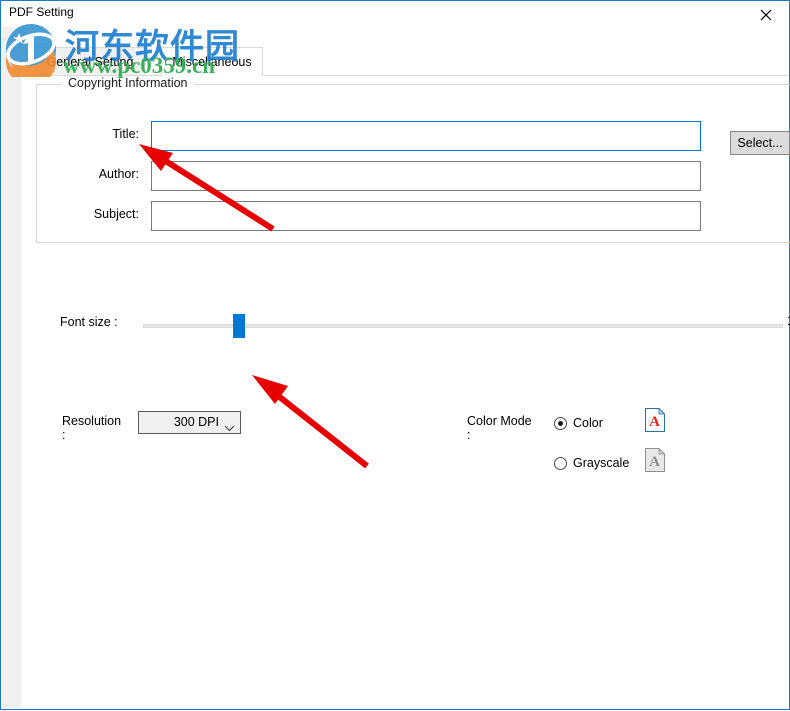 Image resolution: width=790 pixels, height=711 pixels. Describe the element at coordinates (426, 216) in the screenshot. I see `subject-input` at that location.